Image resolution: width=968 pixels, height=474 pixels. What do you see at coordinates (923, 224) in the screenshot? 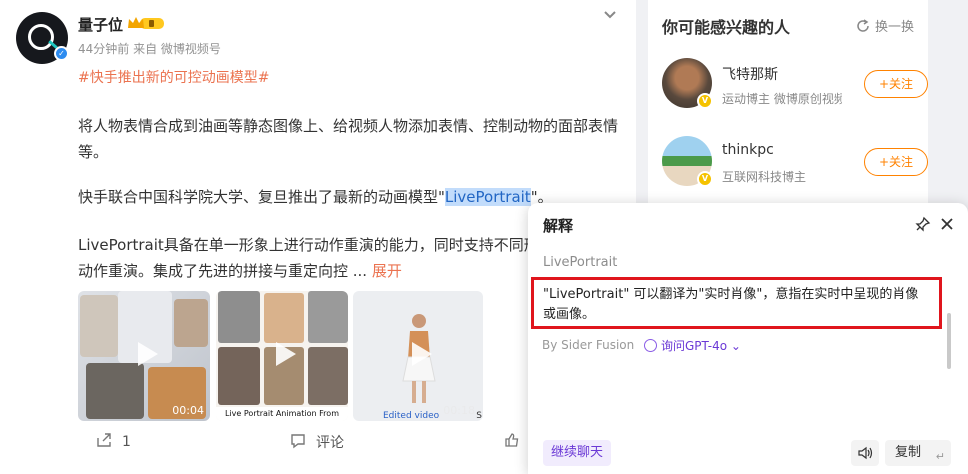
I see `pin-icon` at bounding box center [923, 224].